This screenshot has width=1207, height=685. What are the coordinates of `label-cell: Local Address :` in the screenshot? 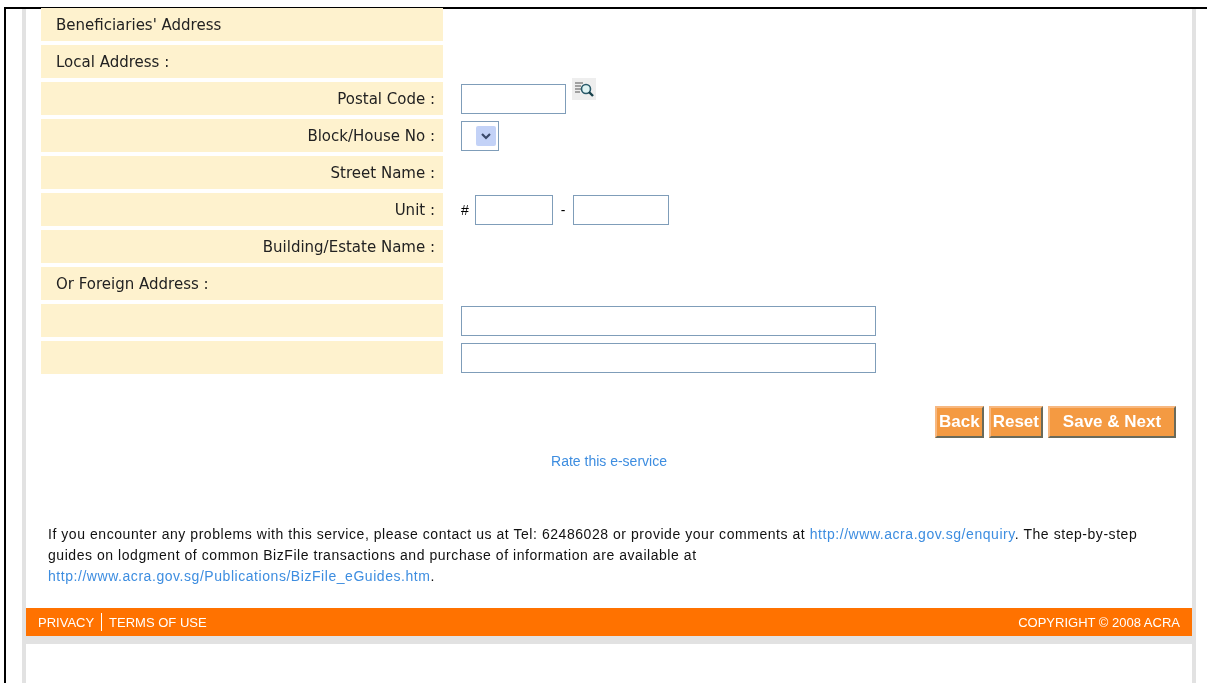 It's located at (242, 61).